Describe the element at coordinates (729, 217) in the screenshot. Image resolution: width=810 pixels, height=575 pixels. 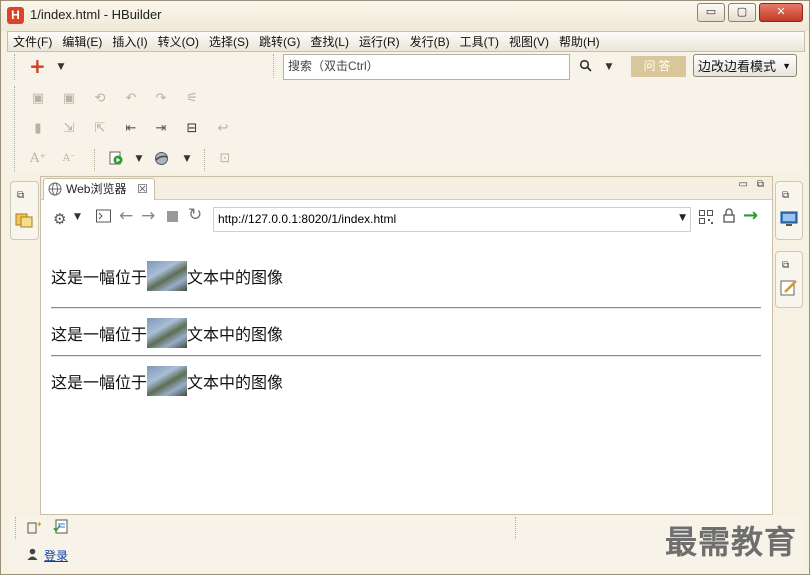
I see `lock-icon` at that location.